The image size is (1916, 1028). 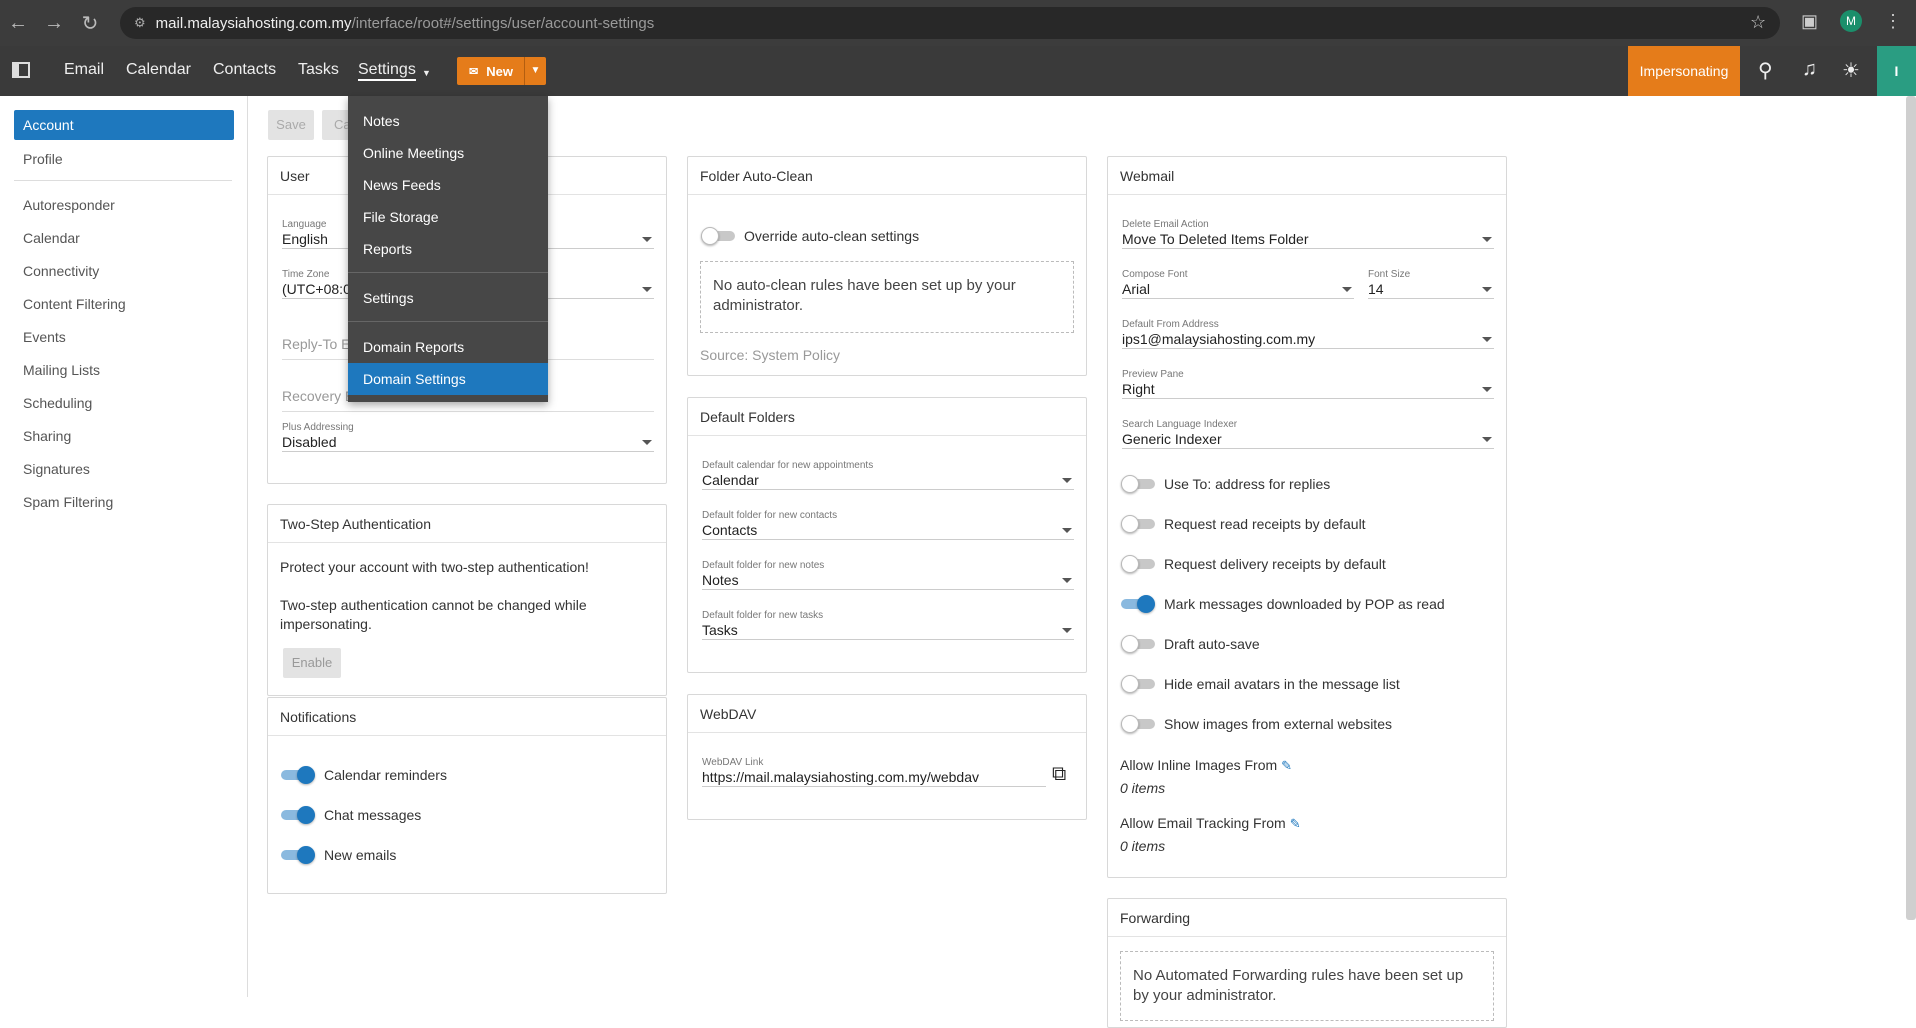 What do you see at coordinates (448, 185) in the screenshot?
I see `menu-item-news-feeds: News Feeds` at bounding box center [448, 185].